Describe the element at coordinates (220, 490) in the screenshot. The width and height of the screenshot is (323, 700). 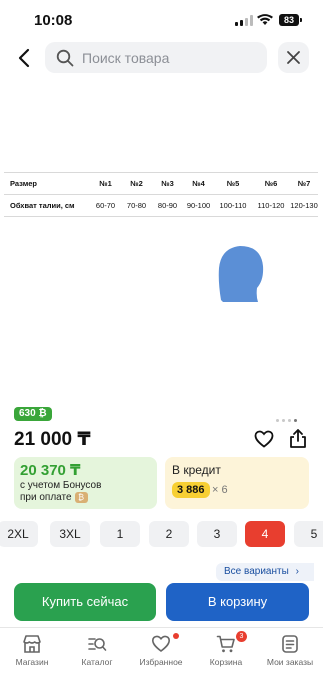
I see `credit-multiplier: × 6` at that location.